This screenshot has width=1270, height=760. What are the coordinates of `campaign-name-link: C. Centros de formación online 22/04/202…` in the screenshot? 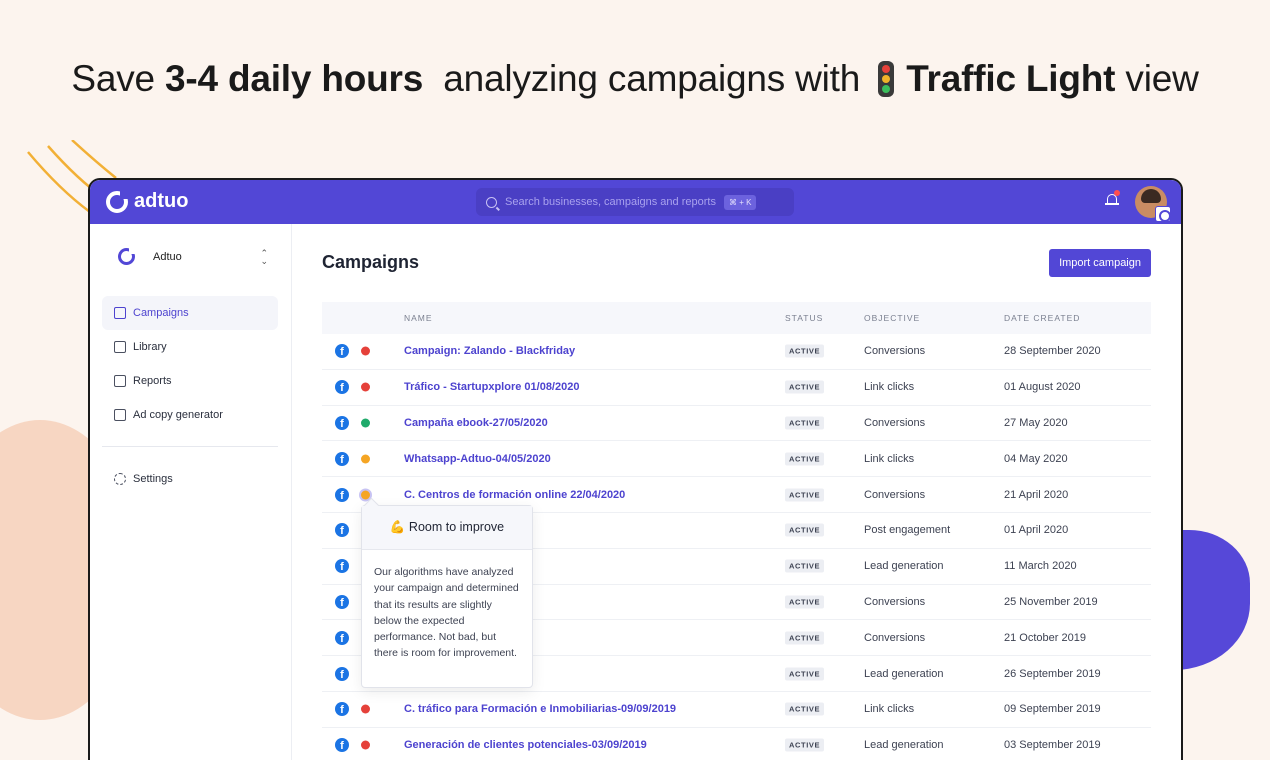 It's located at (514, 495).